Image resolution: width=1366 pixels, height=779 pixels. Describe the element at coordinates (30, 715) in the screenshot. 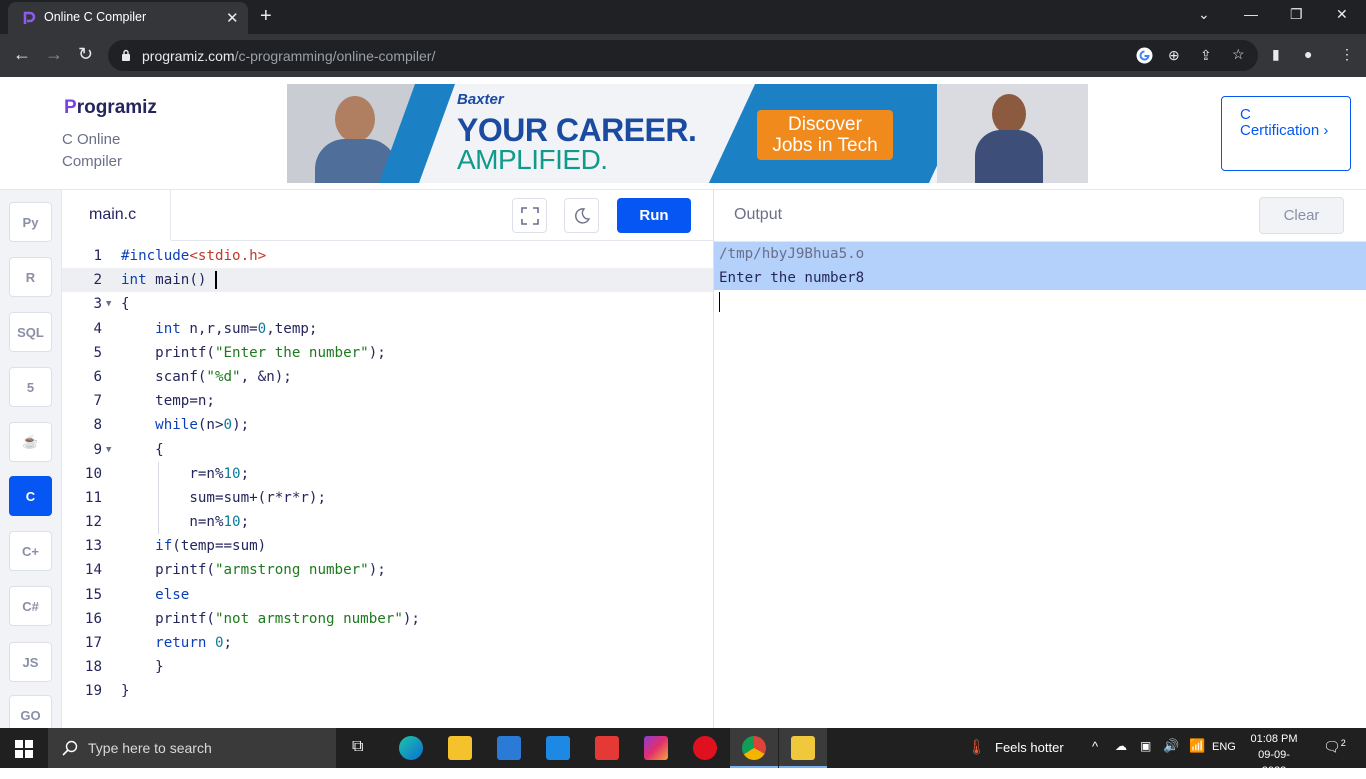

I see `go-icon: GO` at that location.